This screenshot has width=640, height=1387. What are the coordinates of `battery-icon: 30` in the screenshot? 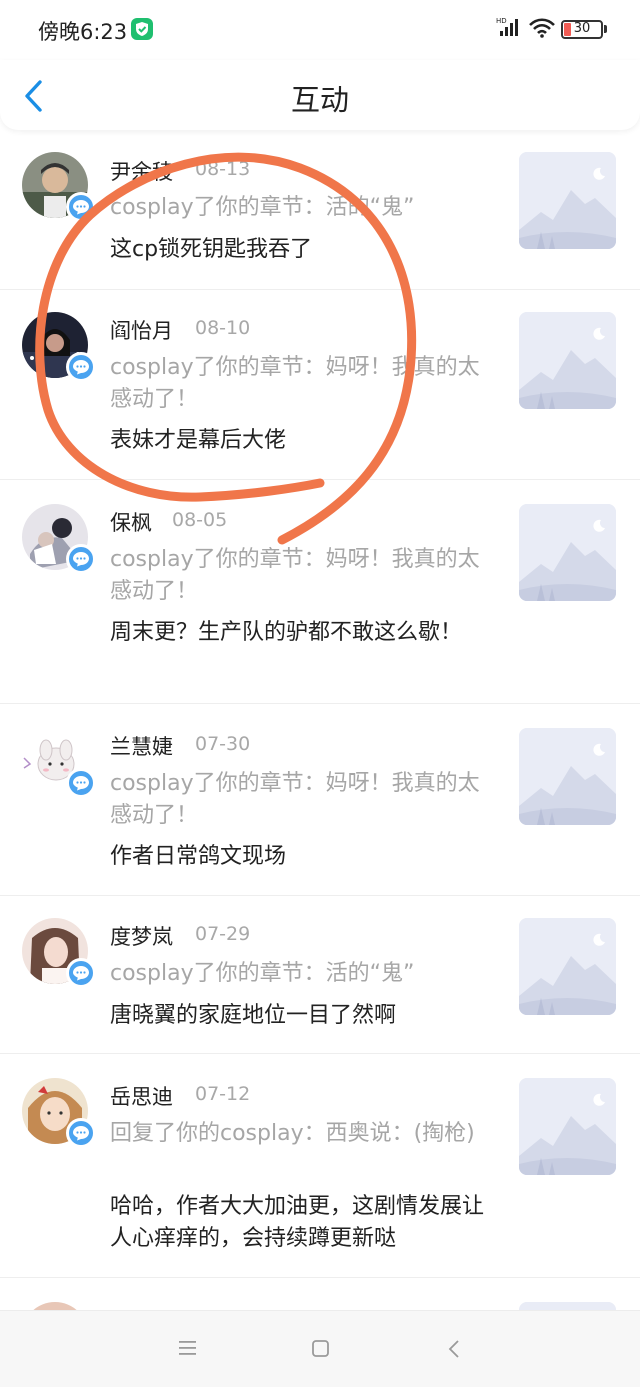 It's located at (582, 29).